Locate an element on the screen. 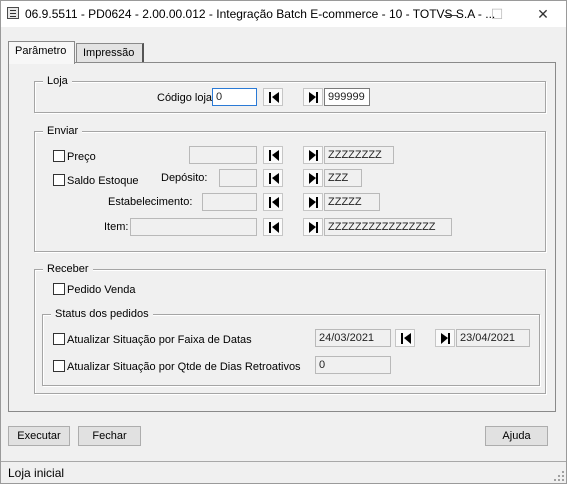  group-status-pedidos: Status dos pedidos is located at coordinates (291, 346).